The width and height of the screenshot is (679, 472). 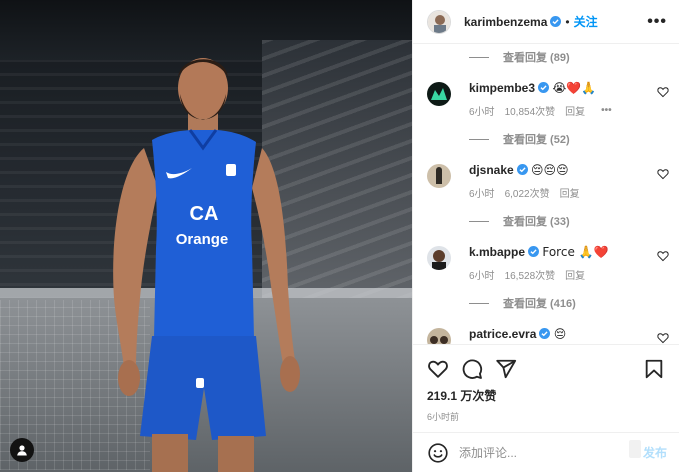 What do you see at coordinates (546, 413) in the screenshot?
I see `post-timestamp: 6小时前` at bounding box center [546, 413].